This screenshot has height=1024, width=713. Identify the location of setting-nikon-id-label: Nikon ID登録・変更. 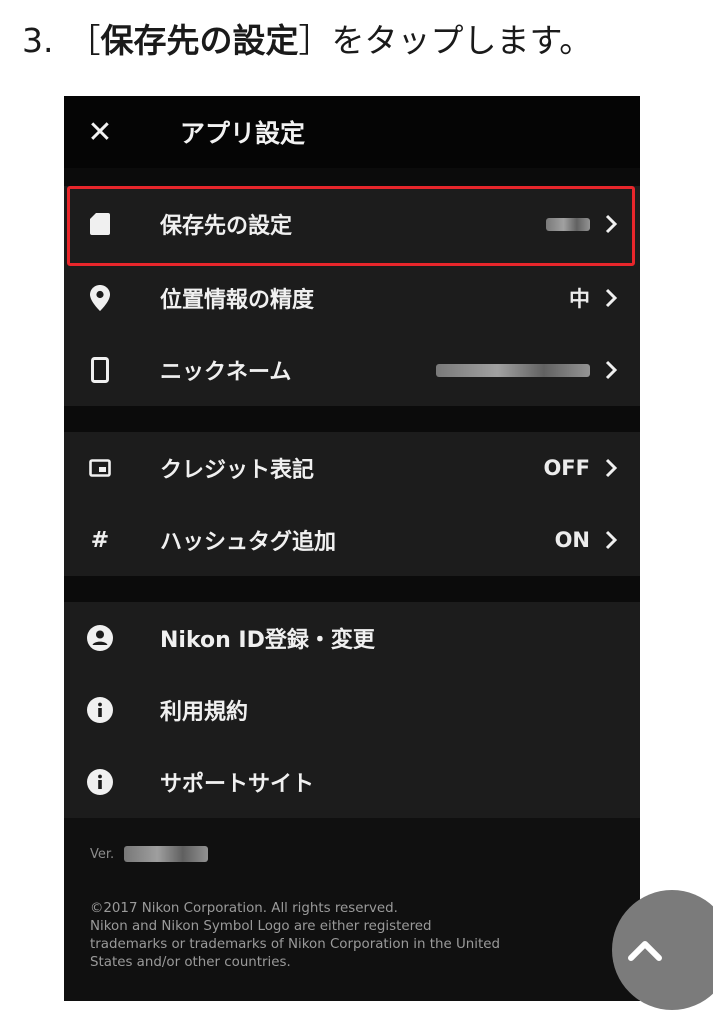
(267, 640).